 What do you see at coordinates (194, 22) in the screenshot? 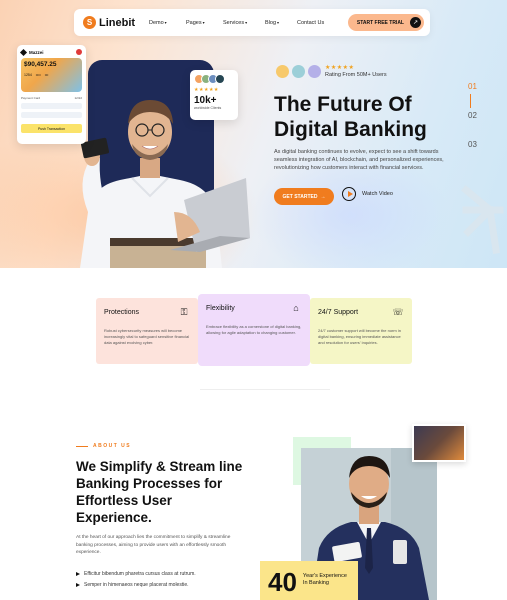
I see `nav-item-label: Pages` at bounding box center [194, 22].